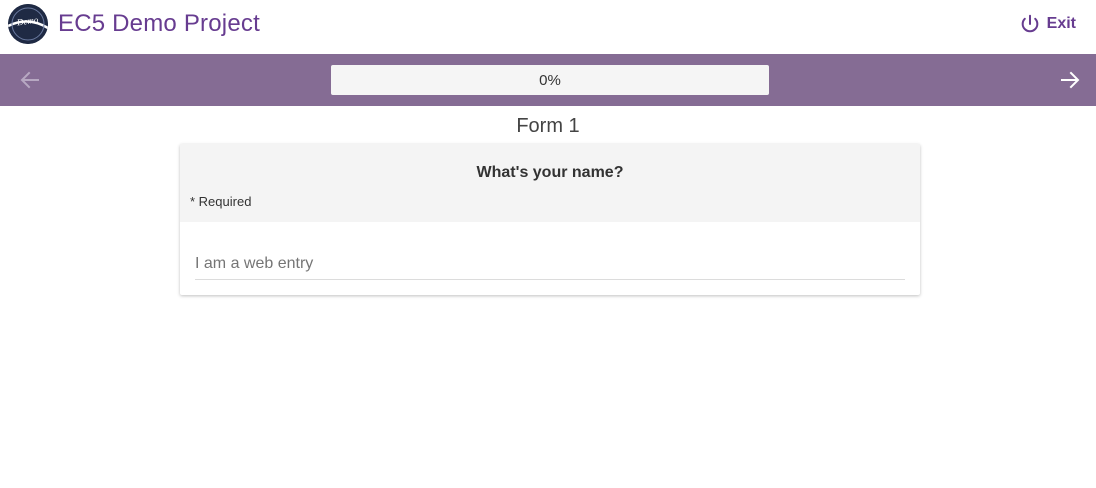 This screenshot has height=488, width=1096. Describe the element at coordinates (1061, 23) in the screenshot. I see `exit-label: Exit` at that location.